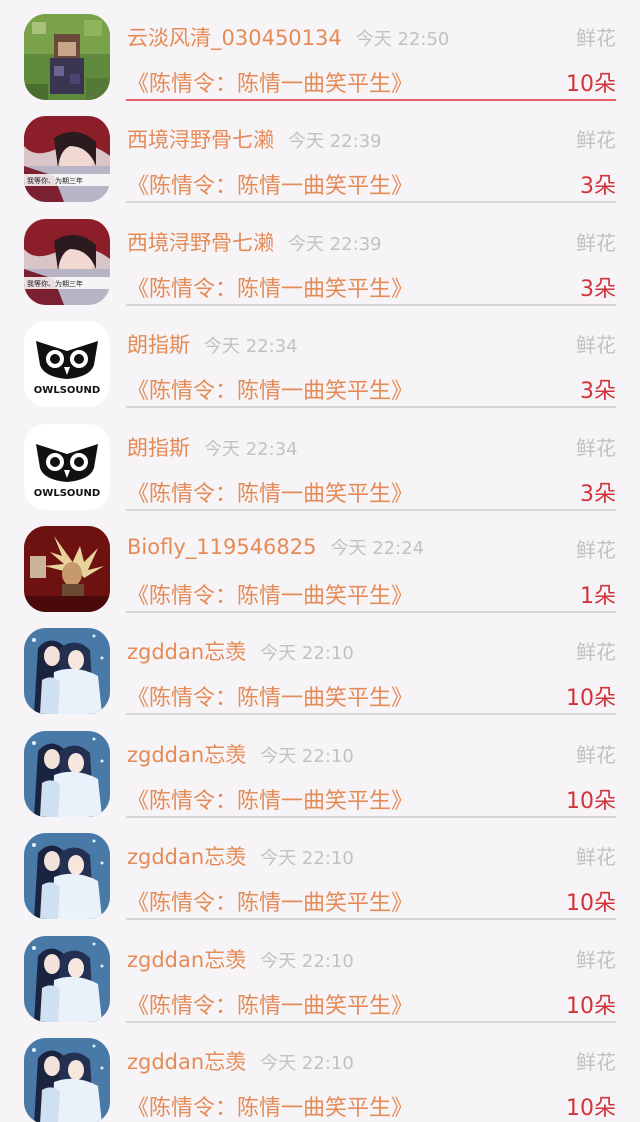 The image size is (640, 1122). Describe the element at coordinates (67, 569) in the screenshot. I see `warrior-avatar-icon` at that location.